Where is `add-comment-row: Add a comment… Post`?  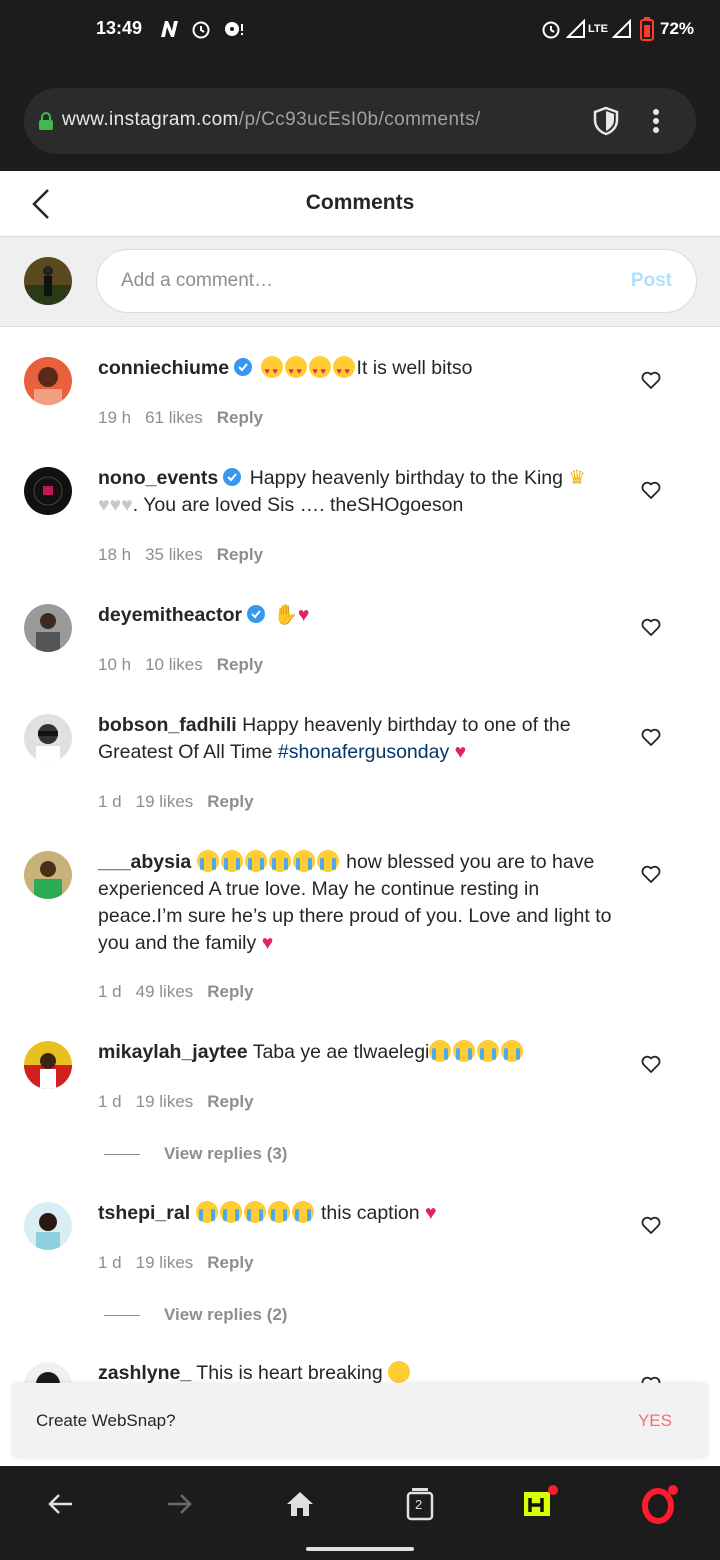 add-comment-row: Add a comment… Post is located at coordinates (360, 282).